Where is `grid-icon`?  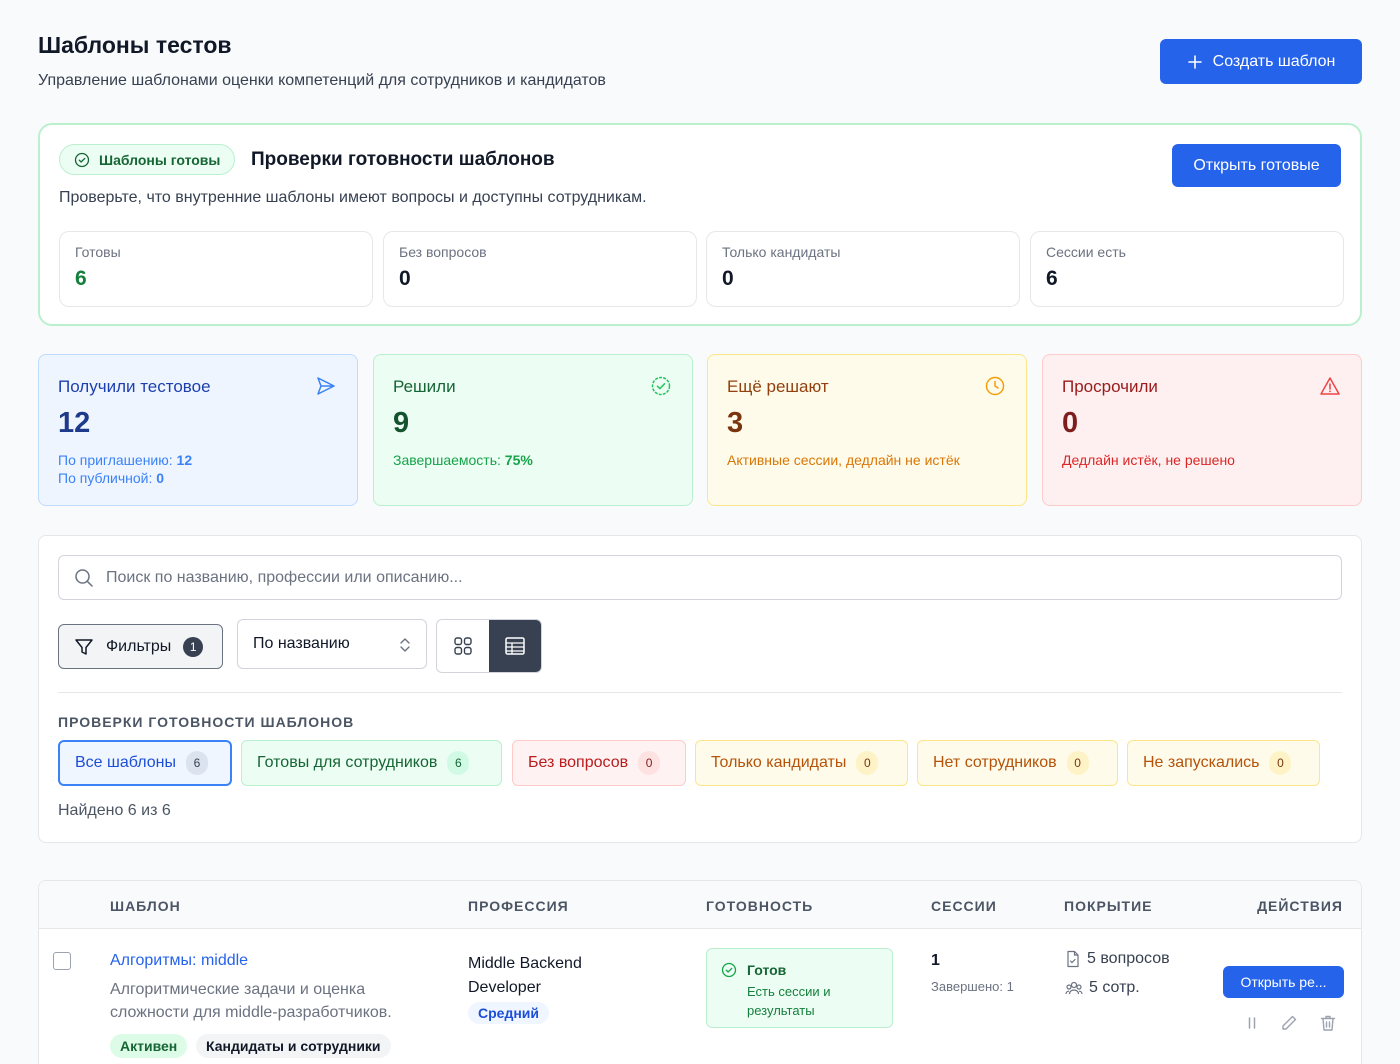
grid-icon is located at coordinates (463, 646).